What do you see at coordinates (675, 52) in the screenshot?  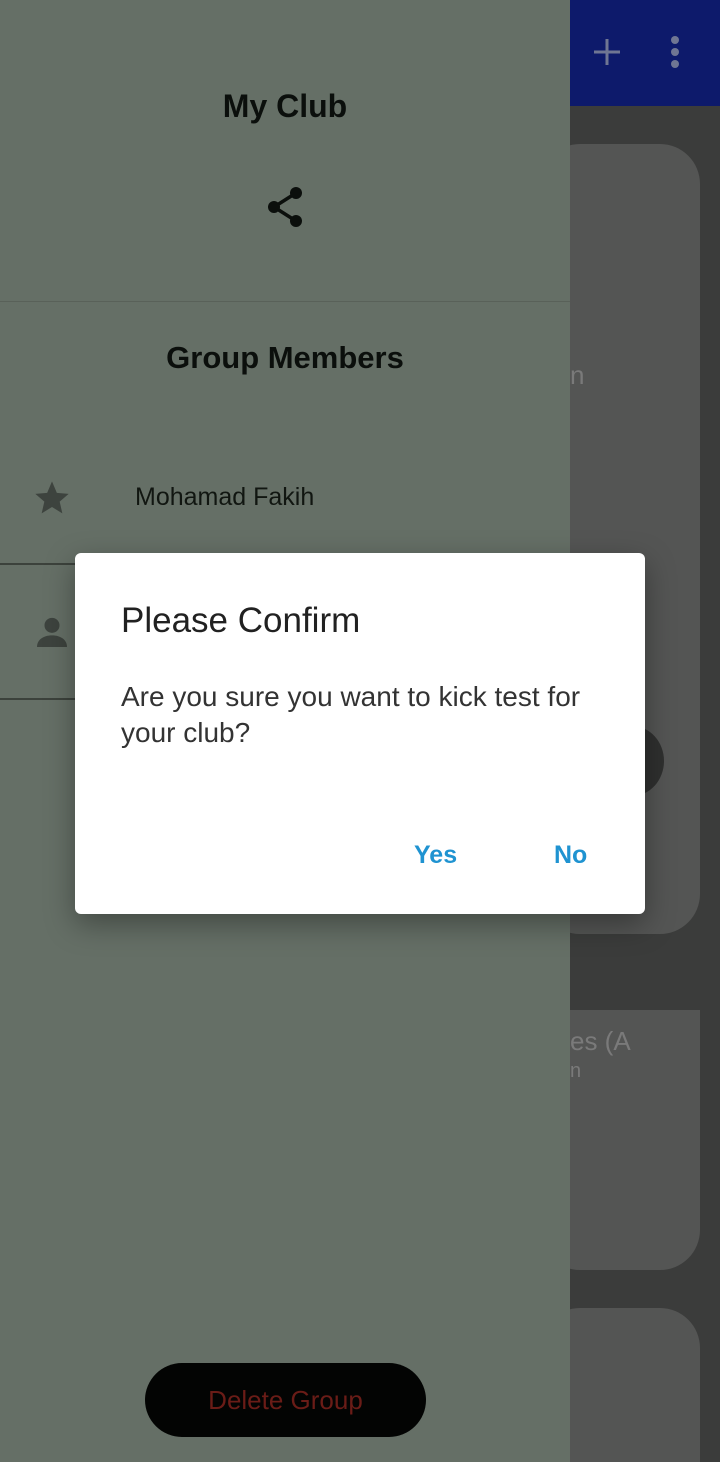 I see `more-vert-icon` at bounding box center [675, 52].